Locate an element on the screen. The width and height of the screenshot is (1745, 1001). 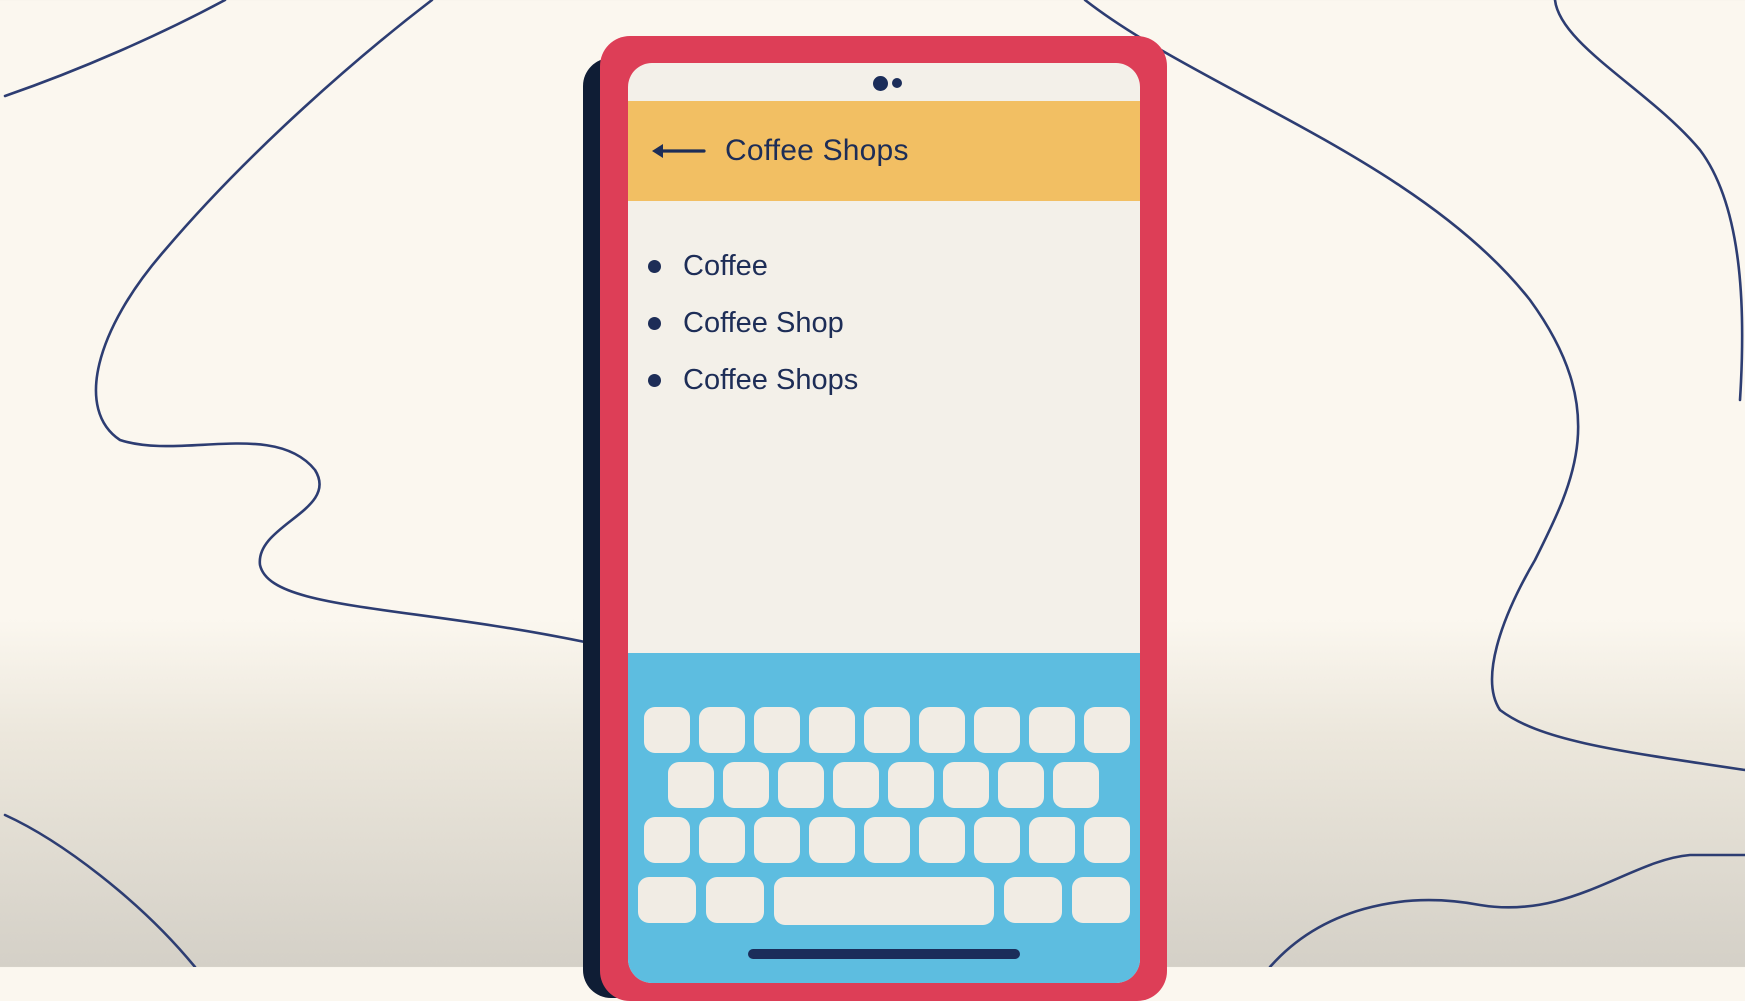
list-item: Coffee Shop is located at coordinates (753, 323).